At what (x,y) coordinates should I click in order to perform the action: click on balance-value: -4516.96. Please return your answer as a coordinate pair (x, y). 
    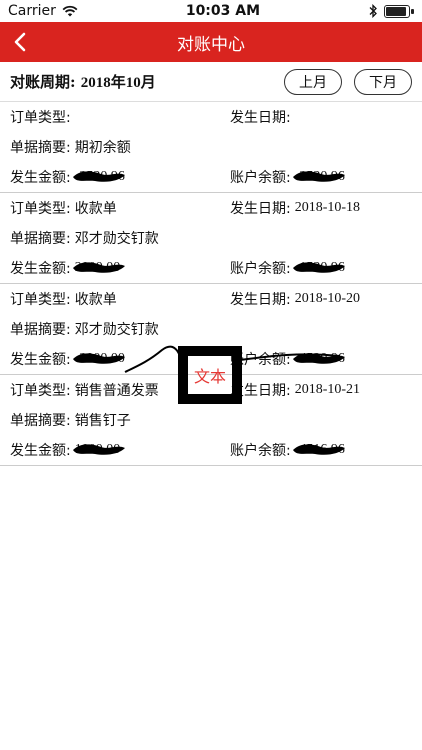
    Looking at the image, I should click on (318, 450).